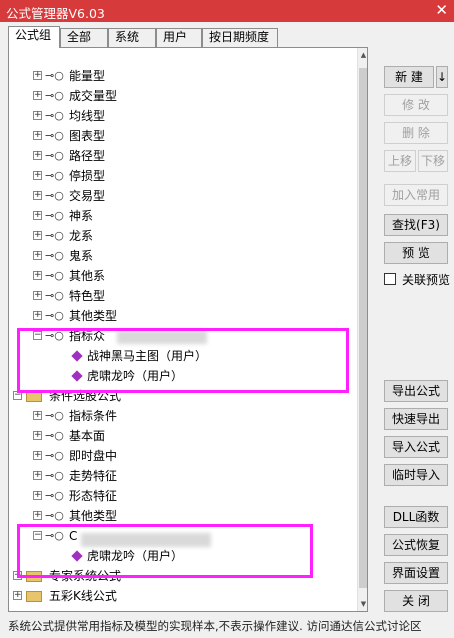 The width and height of the screenshot is (454, 638). Describe the element at coordinates (390, 279) in the screenshot. I see `link-preview-checkbox` at that location.